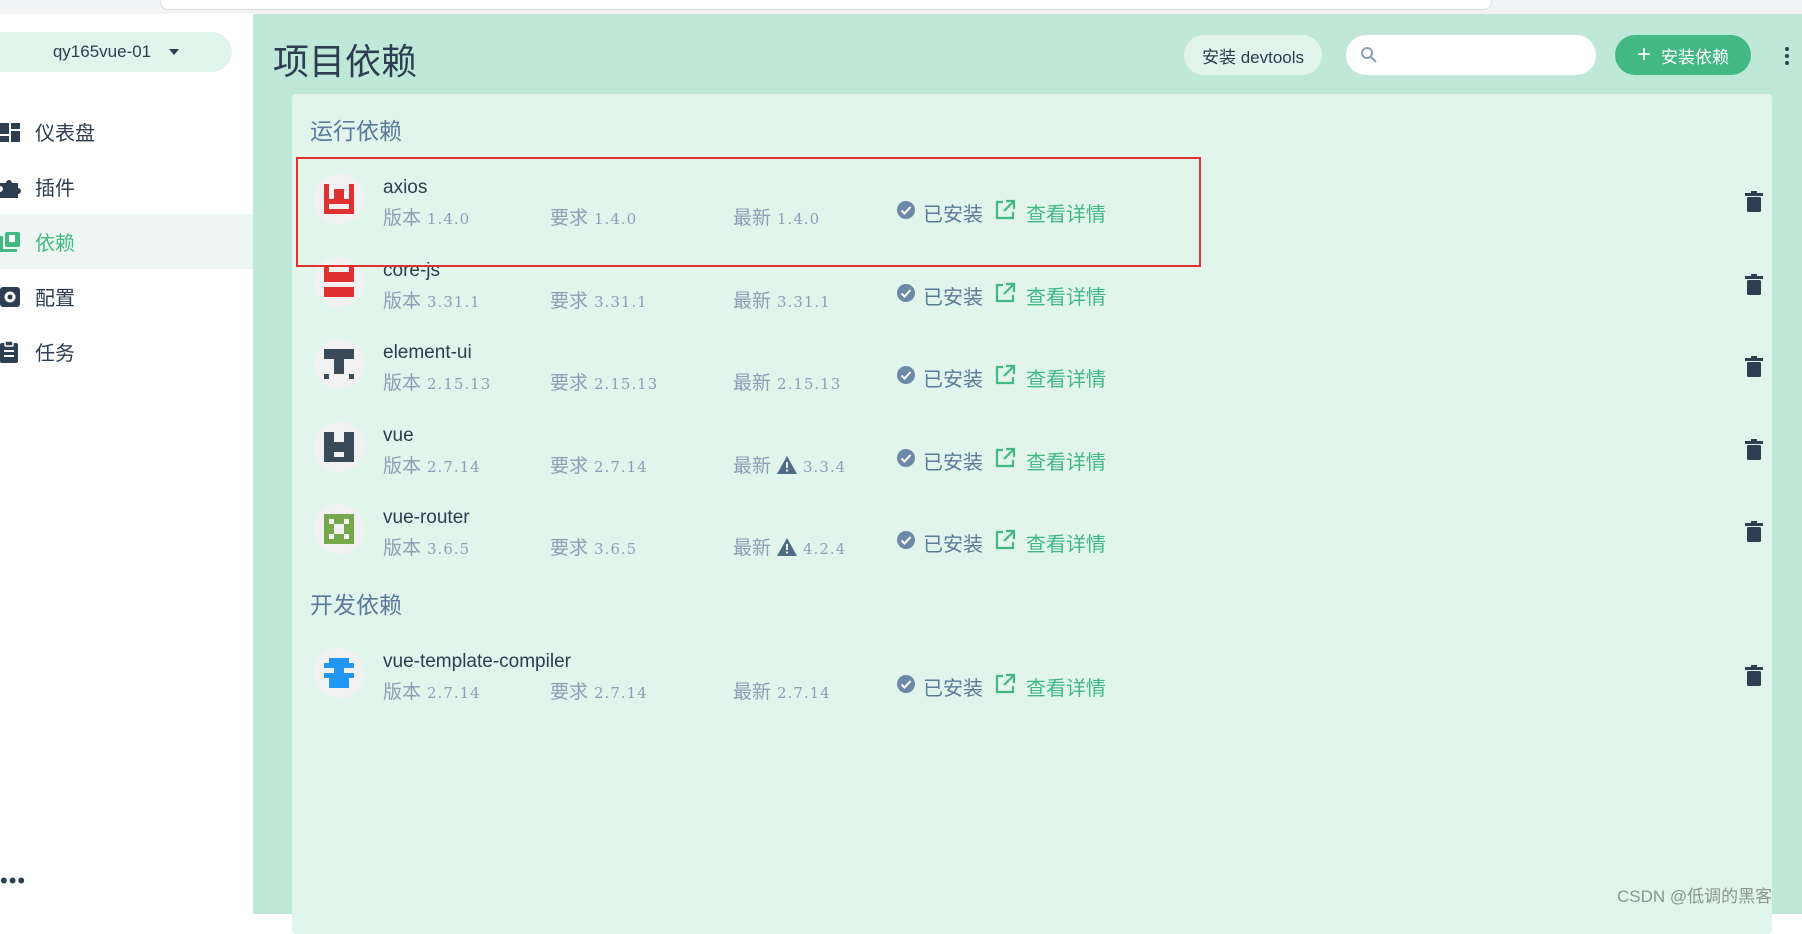  What do you see at coordinates (459, 384) in the screenshot?
I see `version-value: 2.15.13` at bounding box center [459, 384].